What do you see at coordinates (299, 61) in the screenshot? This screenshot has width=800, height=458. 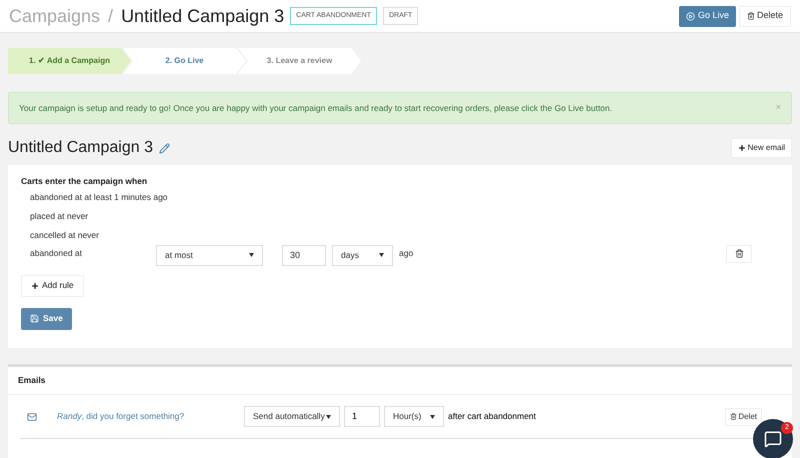 I see `step-tab: 3. Leave a review` at bounding box center [299, 61].